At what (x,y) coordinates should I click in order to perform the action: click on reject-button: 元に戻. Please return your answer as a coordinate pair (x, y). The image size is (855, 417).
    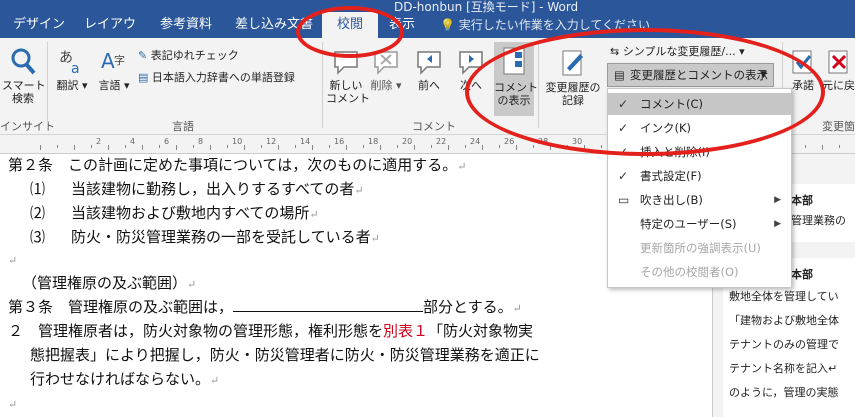
    Looking at the image, I should click on (838, 70).